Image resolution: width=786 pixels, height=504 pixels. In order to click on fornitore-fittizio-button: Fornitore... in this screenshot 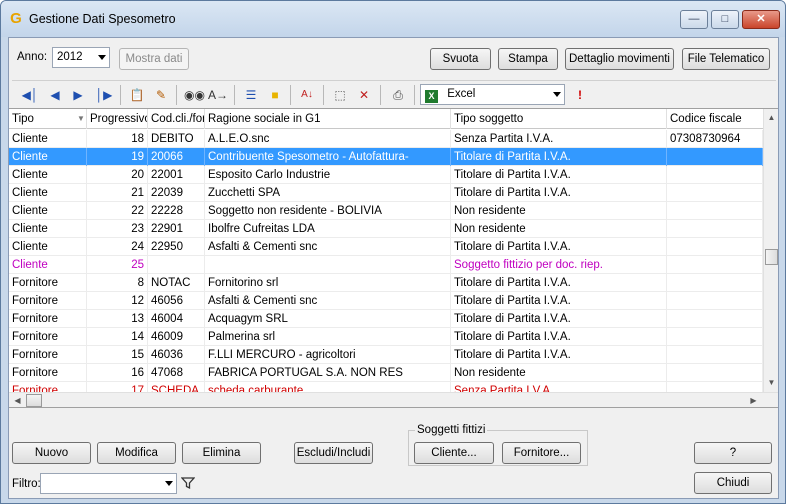, I will do `click(541, 453)`.